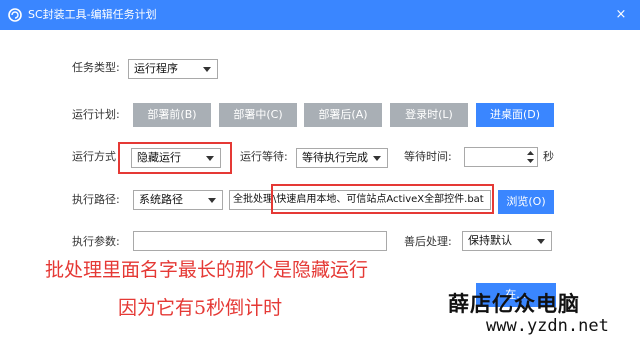 This screenshot has width=640, height=347. I want to click on wait-time-label: 等待时间:, so click(428, 156).